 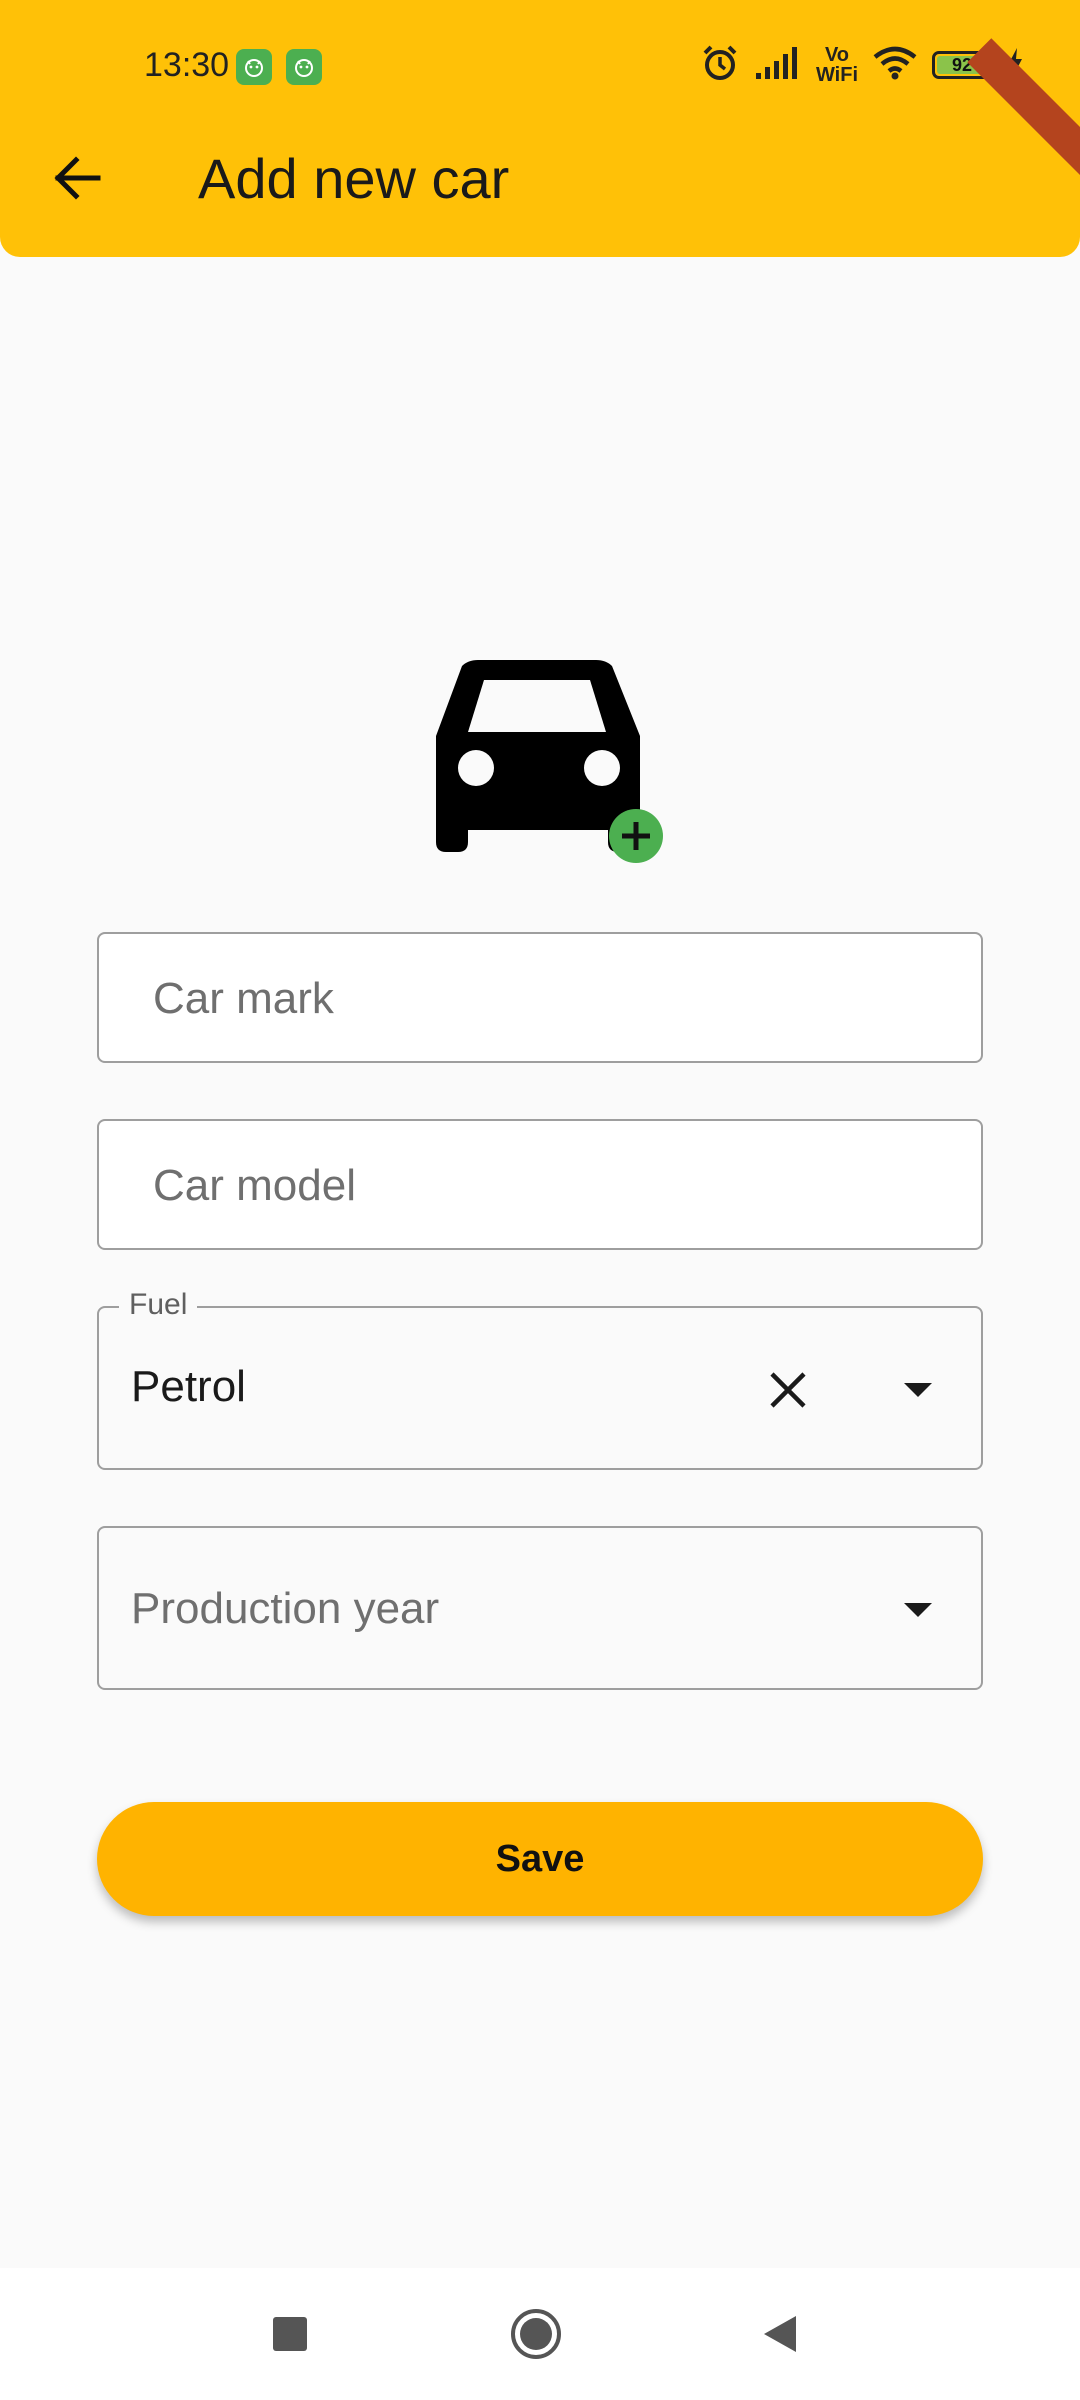 I want to click on production-year-placeholder: Production year, so click(x=285, y=1608).